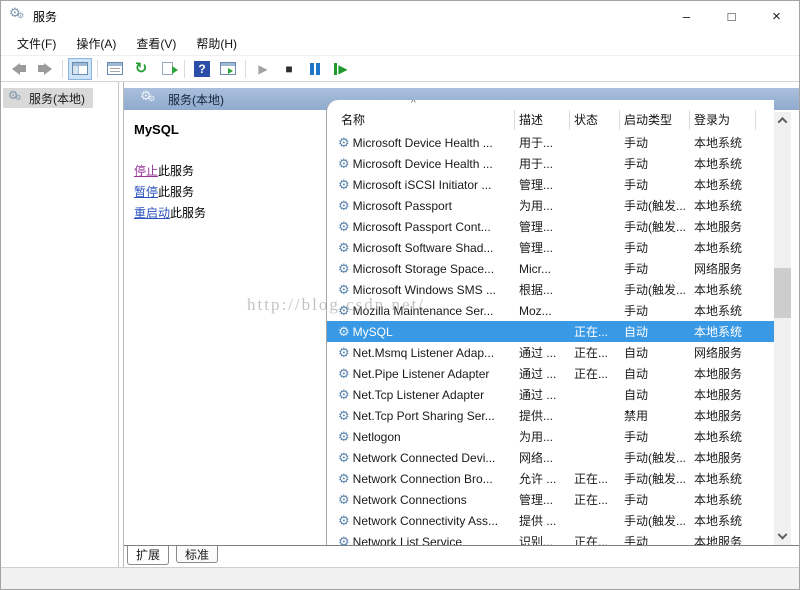 Image resolution: width=800 pixels, height=590 pixels. I want to click on vertical-scrollbar, so click(782, 328).